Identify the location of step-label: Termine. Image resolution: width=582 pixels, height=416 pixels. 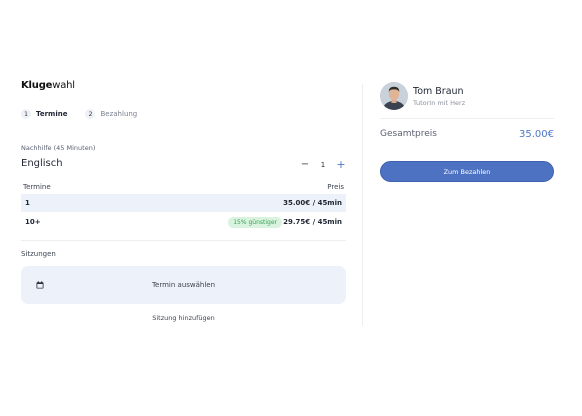
(52, 114).